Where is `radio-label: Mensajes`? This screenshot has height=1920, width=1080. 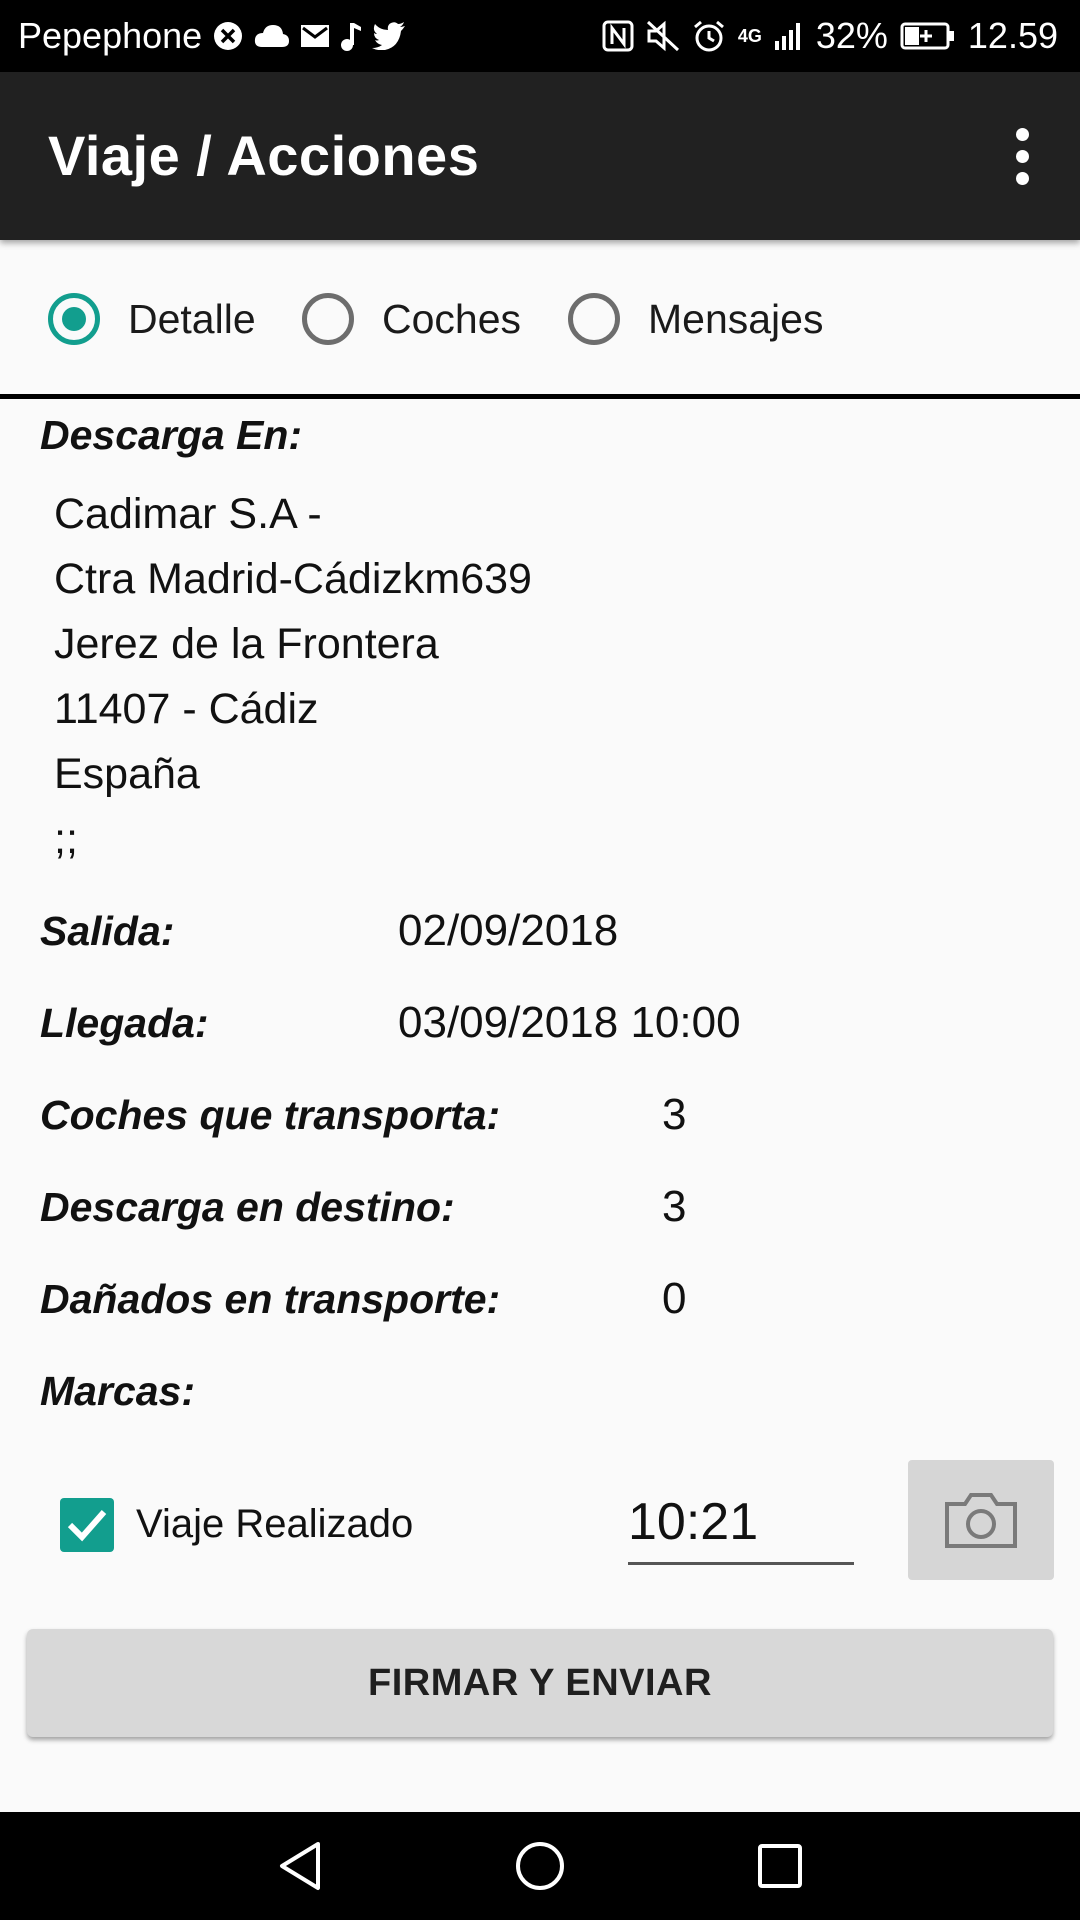
radio-label: Mensajes is located at coordinates (736, 318).